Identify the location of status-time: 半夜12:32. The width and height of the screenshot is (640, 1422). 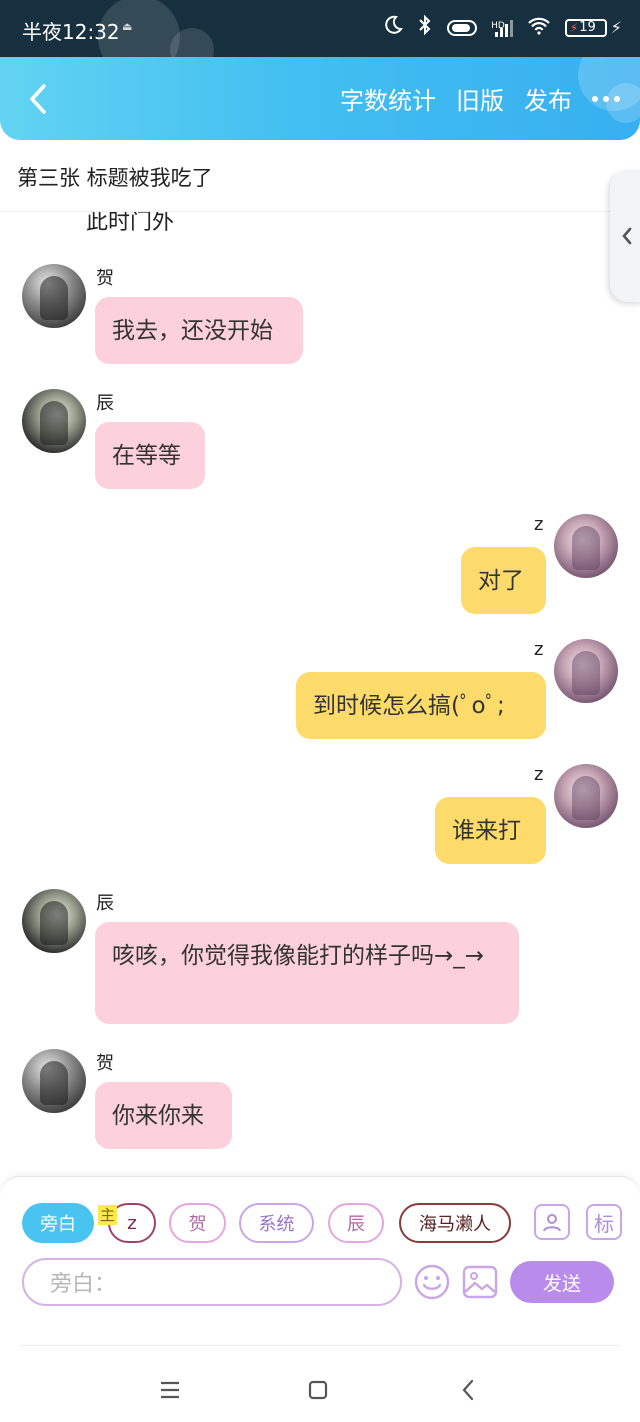
(71, 32).